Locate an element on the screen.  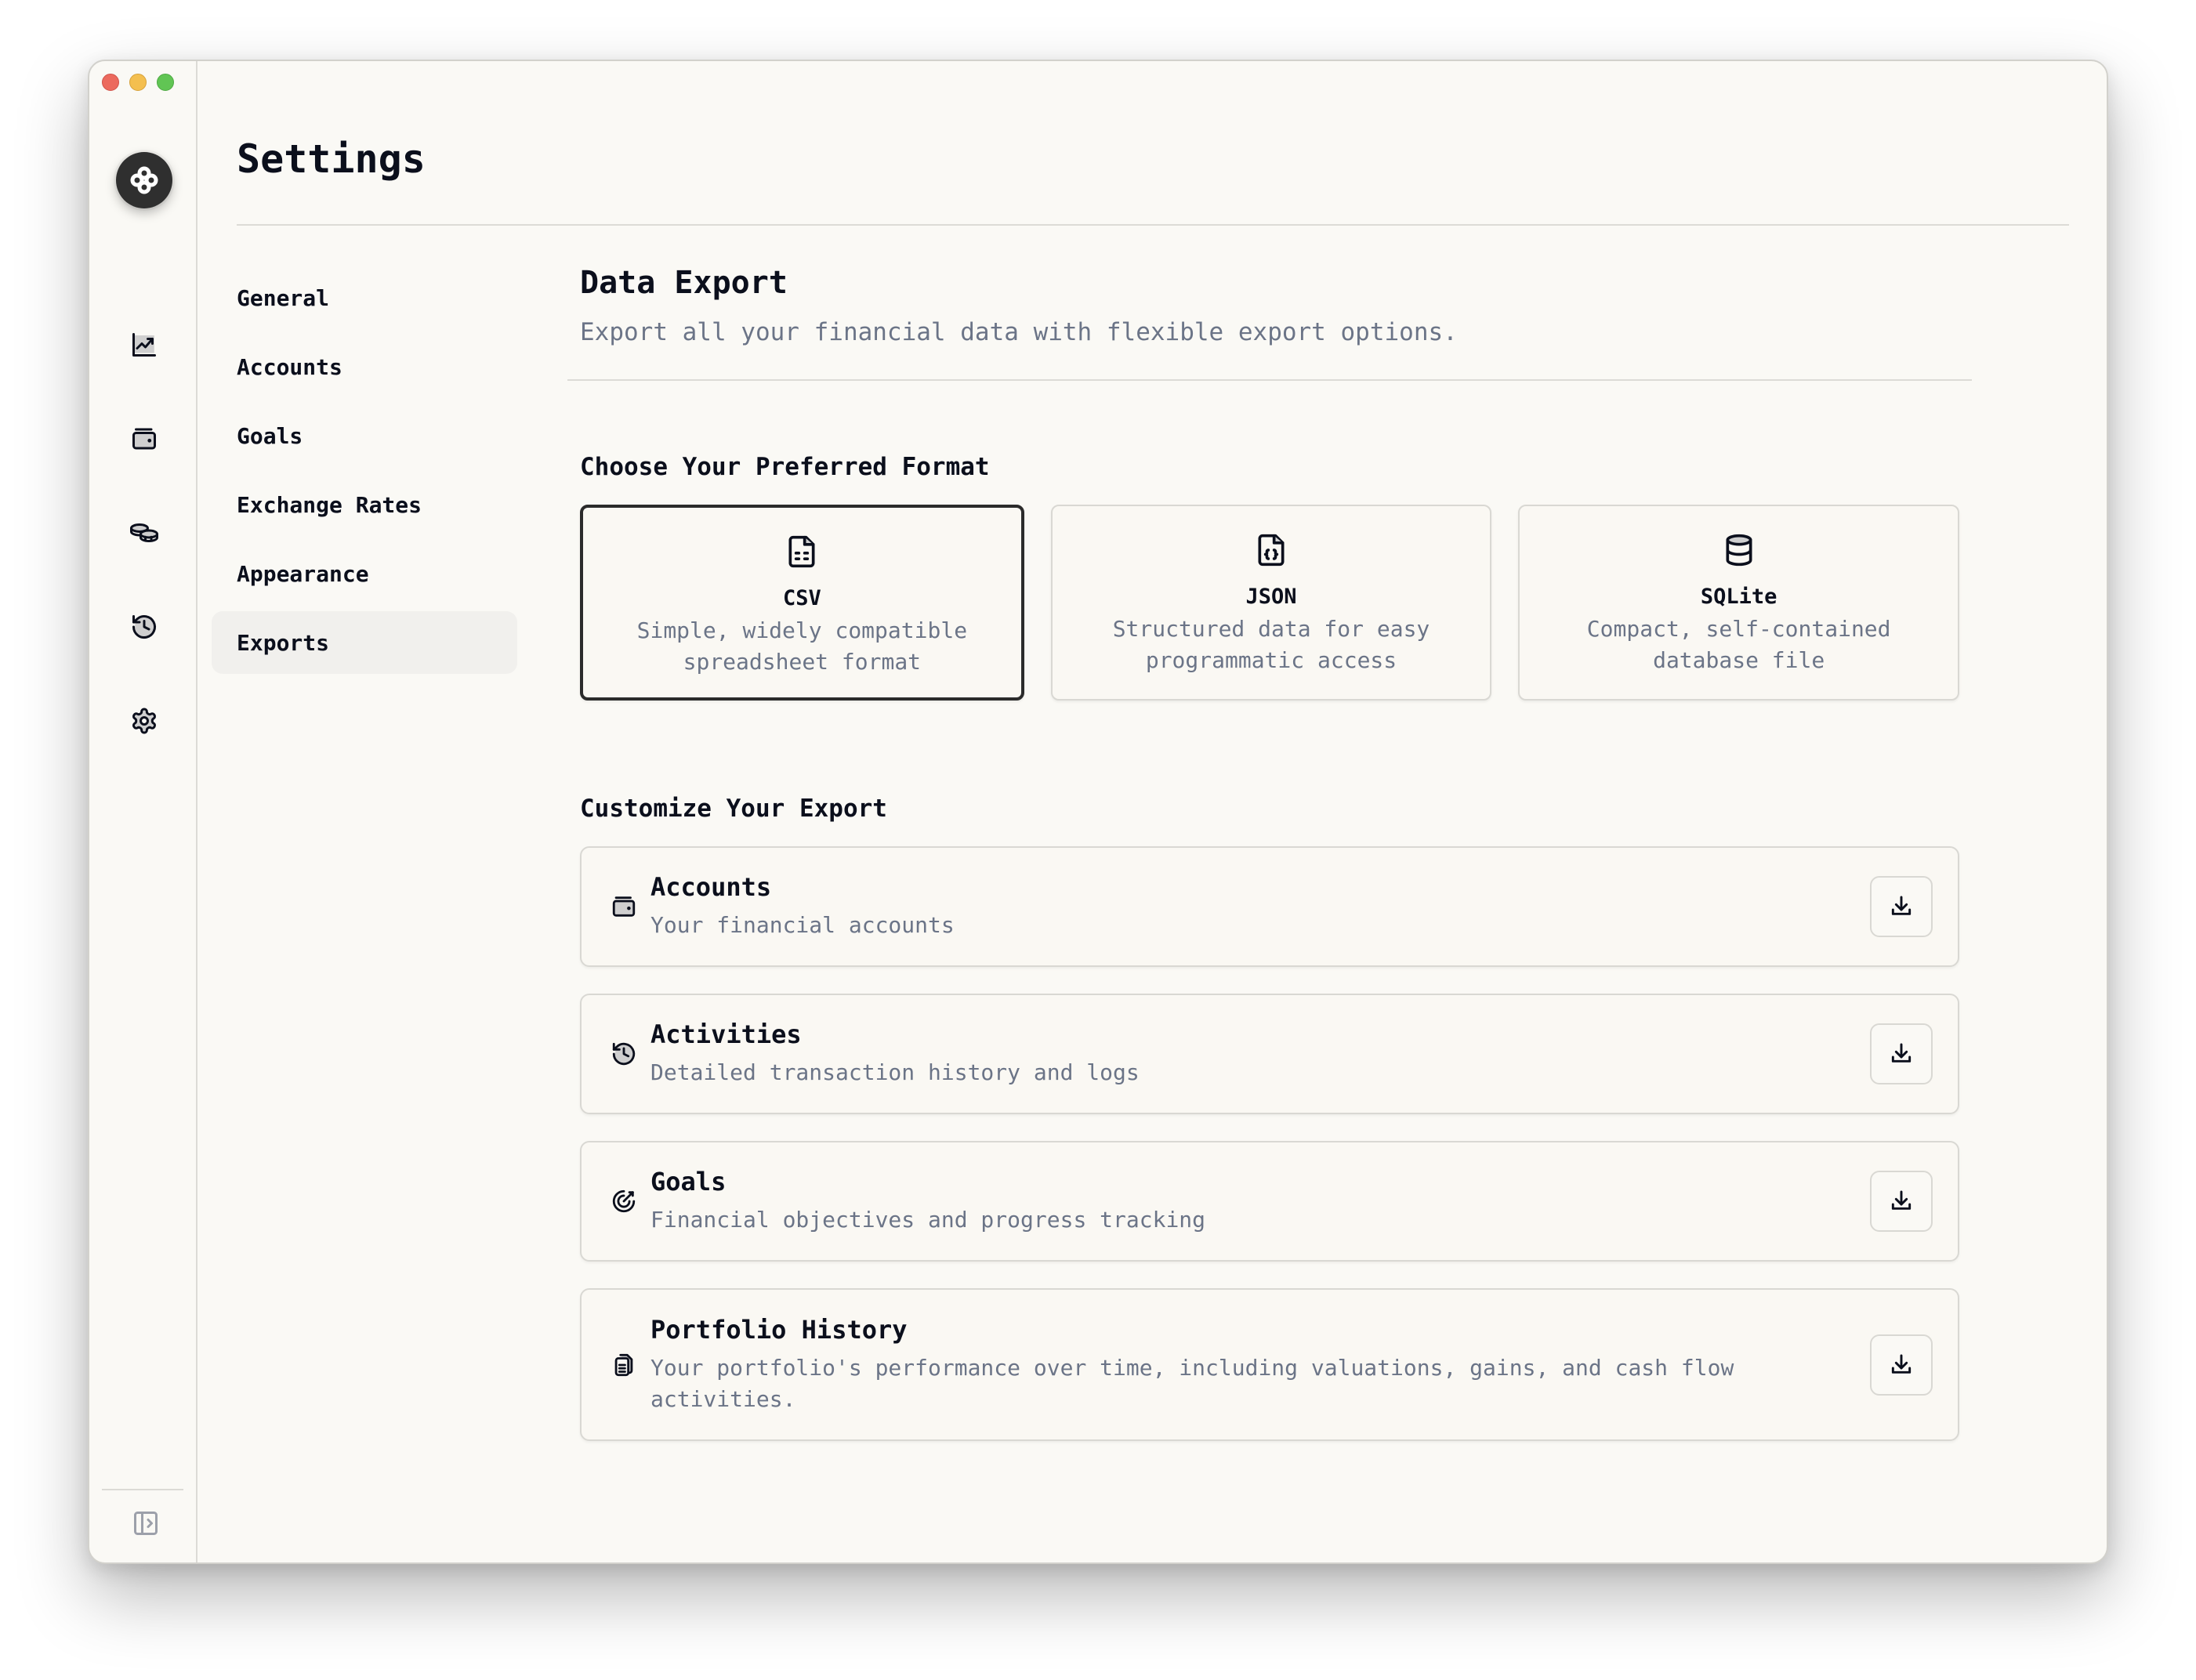
rail-item-accounts is located at coordinates (144, 439).